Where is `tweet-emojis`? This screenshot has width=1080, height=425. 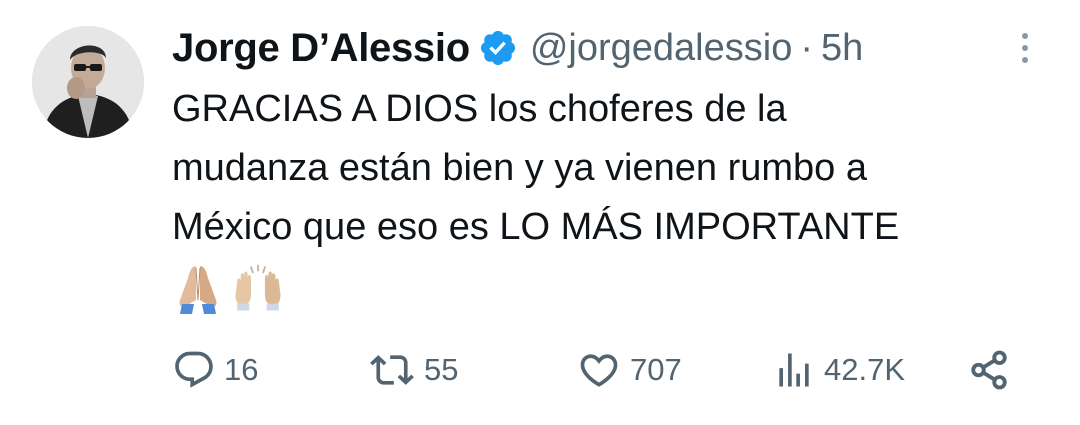
tweet-emojis is located at coordinates (228, 288).